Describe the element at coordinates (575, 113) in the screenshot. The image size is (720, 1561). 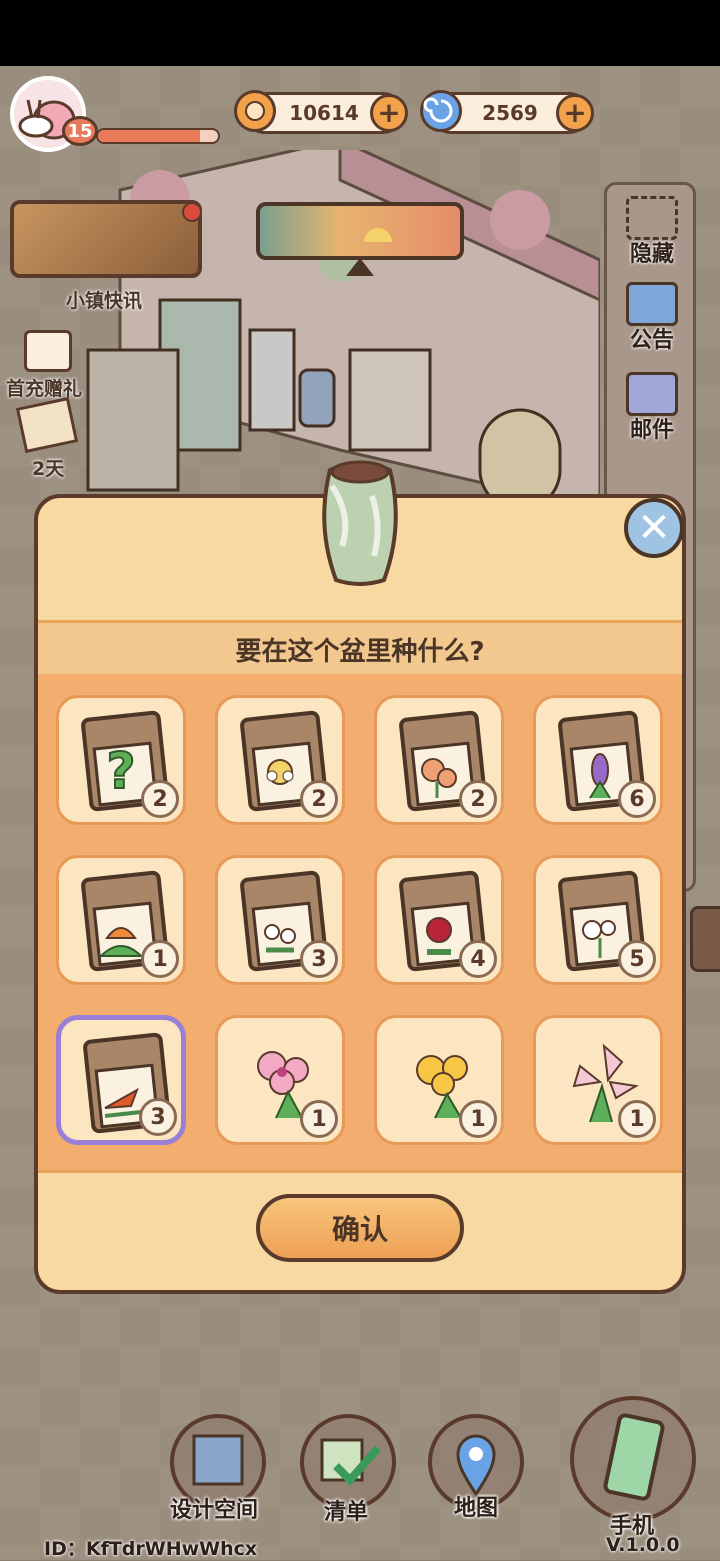
I see `add-gems-button: +` at that location.